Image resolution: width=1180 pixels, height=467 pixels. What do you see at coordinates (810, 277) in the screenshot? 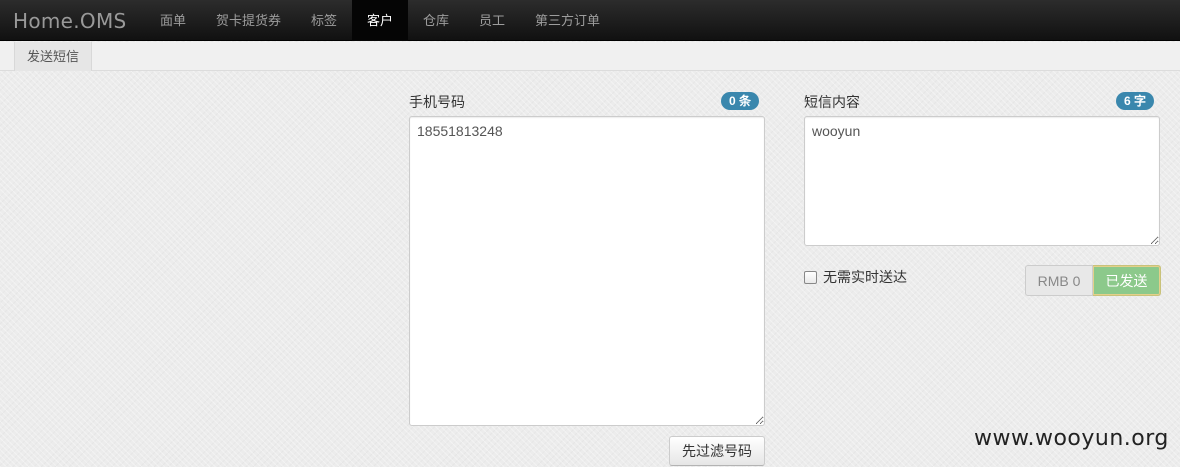
I see `no-realtime-delivery-checkbox` at bounding box center [810, 277].